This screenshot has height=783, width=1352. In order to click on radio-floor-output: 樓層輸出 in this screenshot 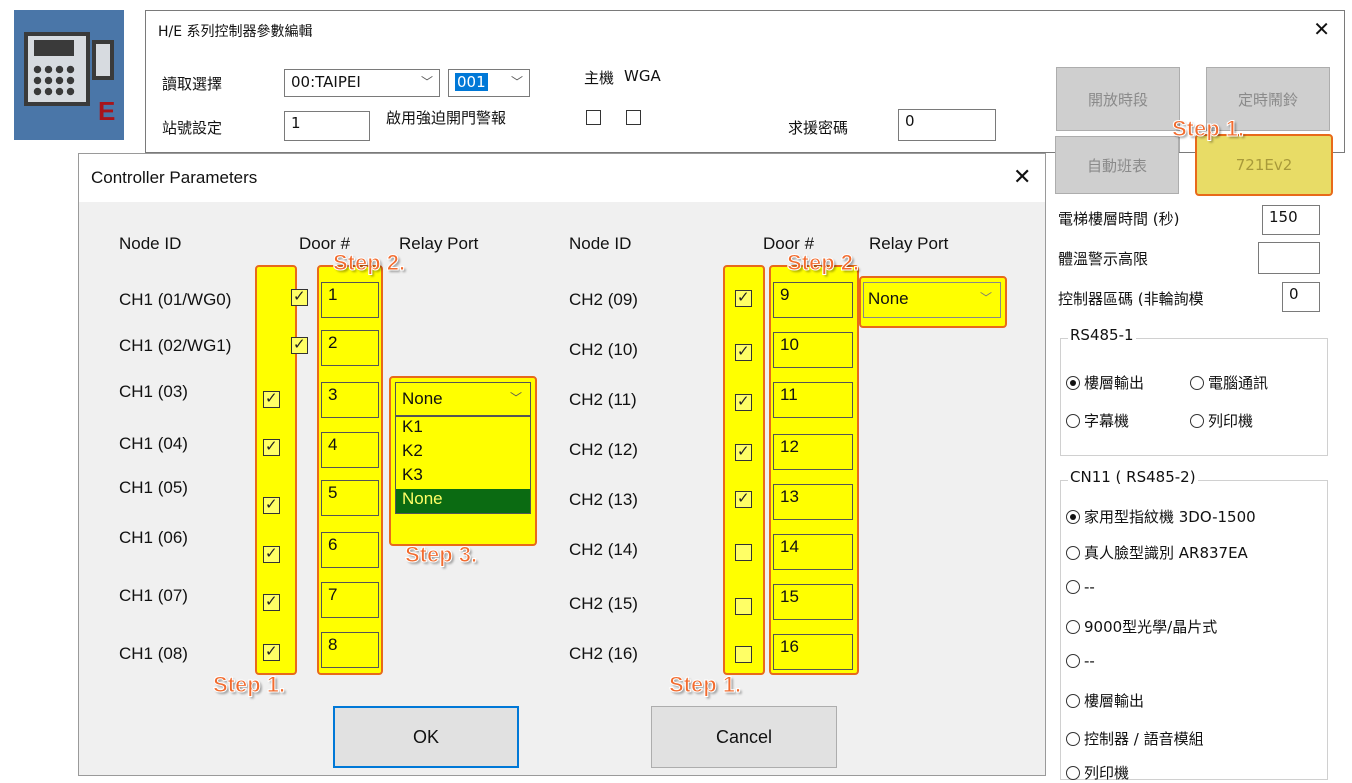, I will do `click(1105, 382)`.